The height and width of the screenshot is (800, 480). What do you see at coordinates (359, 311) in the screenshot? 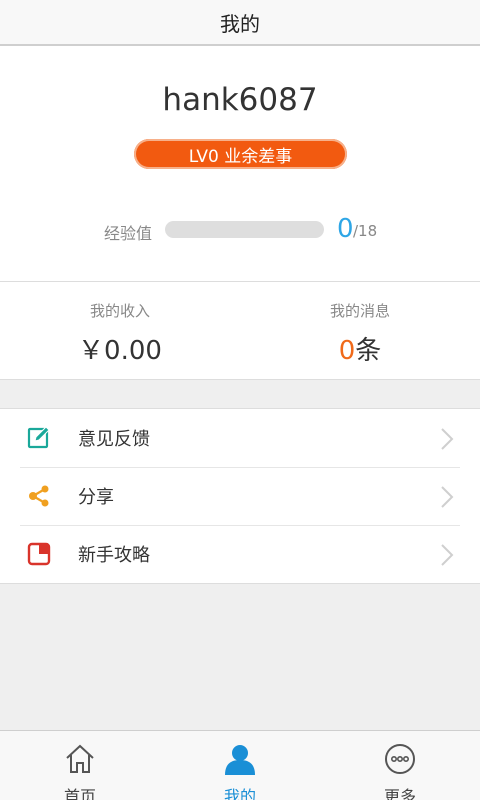
I see `messages-label: 我的消息` at bounding box center [359, 311].